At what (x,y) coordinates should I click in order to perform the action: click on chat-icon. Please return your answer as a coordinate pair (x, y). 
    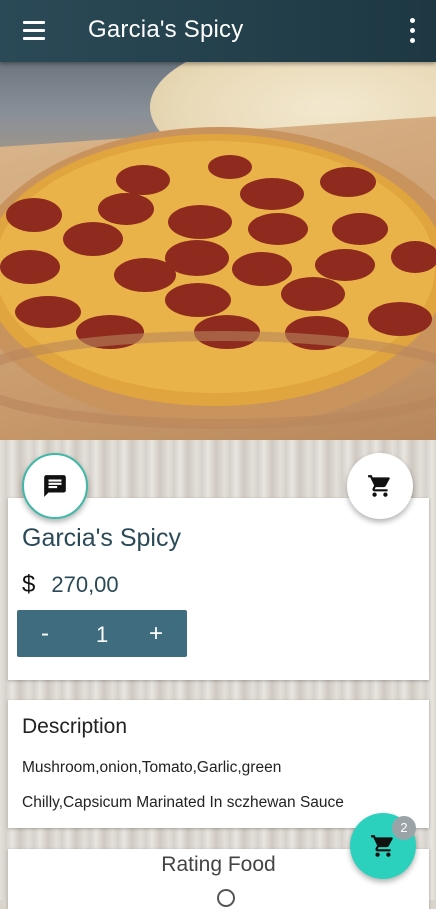
    Looking at the image, I should click on (55, 486).